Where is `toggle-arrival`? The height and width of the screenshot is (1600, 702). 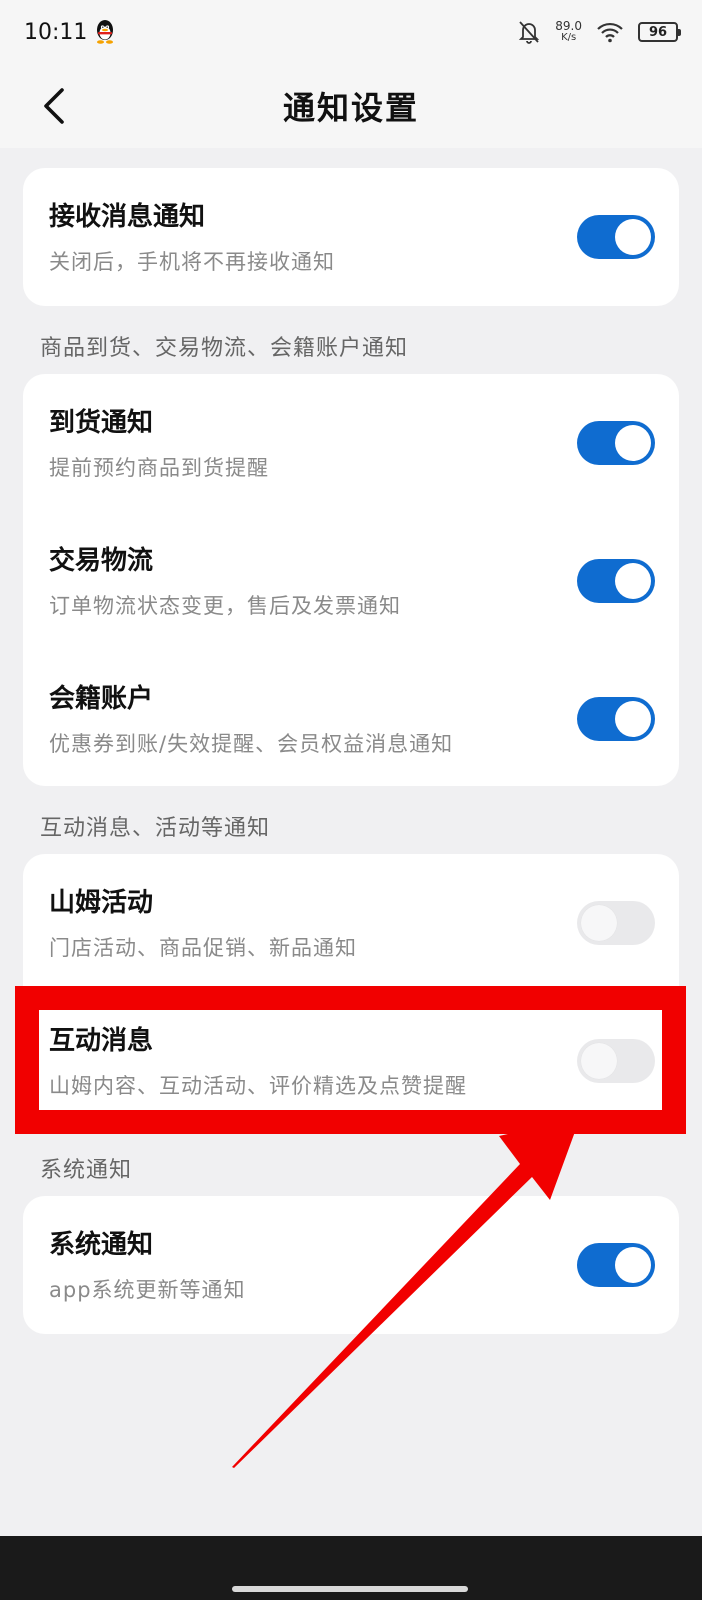
toggle-arrival is located at coordinates (616, 443).